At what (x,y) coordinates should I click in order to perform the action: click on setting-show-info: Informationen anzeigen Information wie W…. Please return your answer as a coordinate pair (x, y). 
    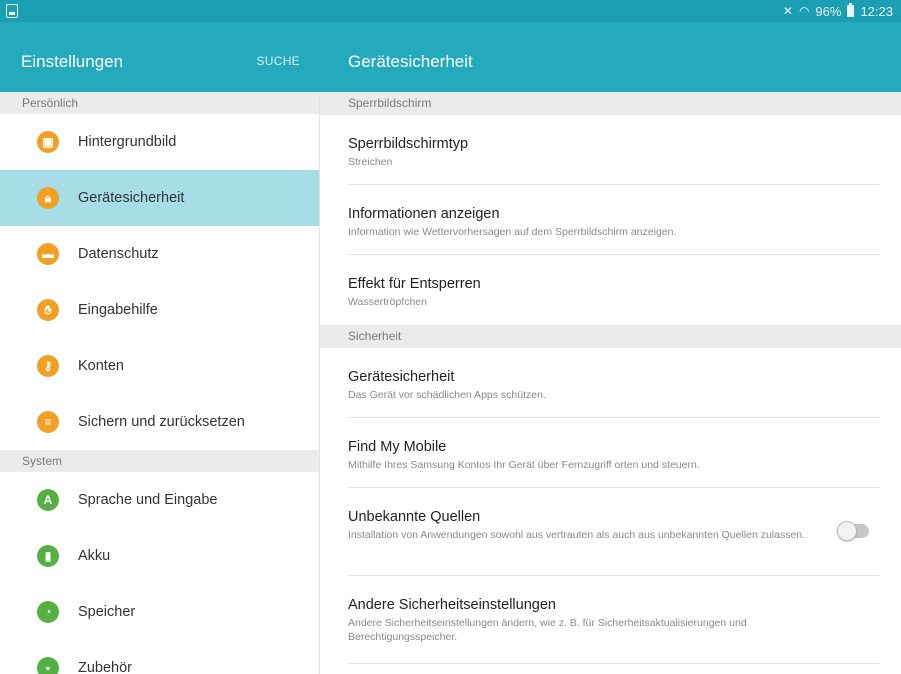
    Looking at the image, I should click on (613, 220).